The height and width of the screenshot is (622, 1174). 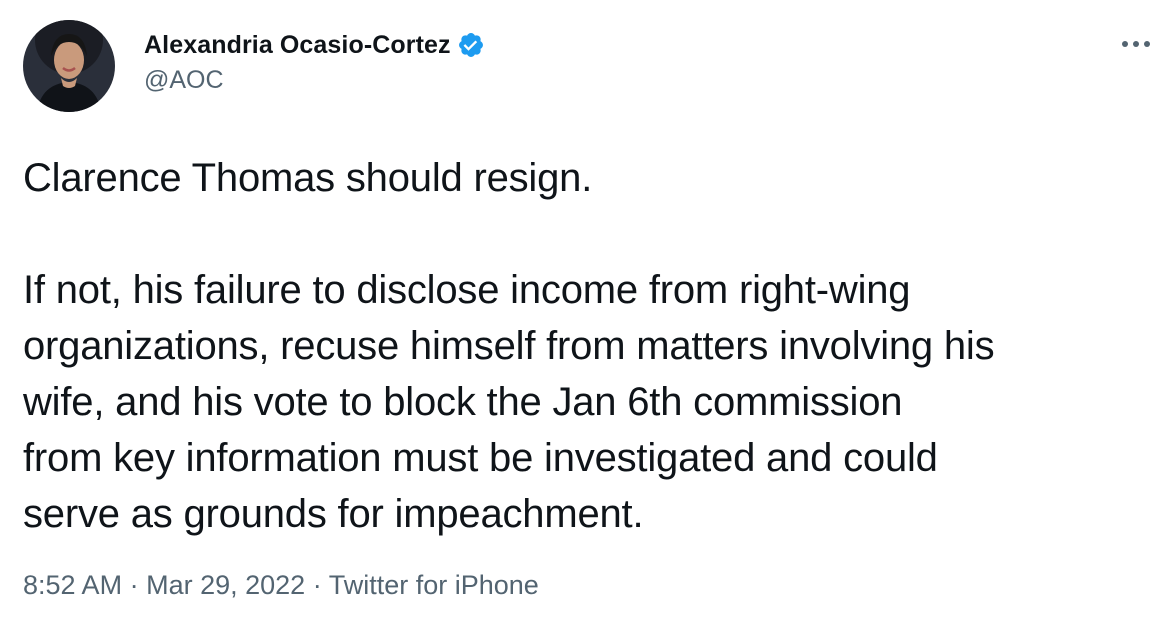 What do you see at coordinates (434, 585) in the screenshot?
I see `tweet-source: Twitter for iPhone` at bounding box center [434, 585].